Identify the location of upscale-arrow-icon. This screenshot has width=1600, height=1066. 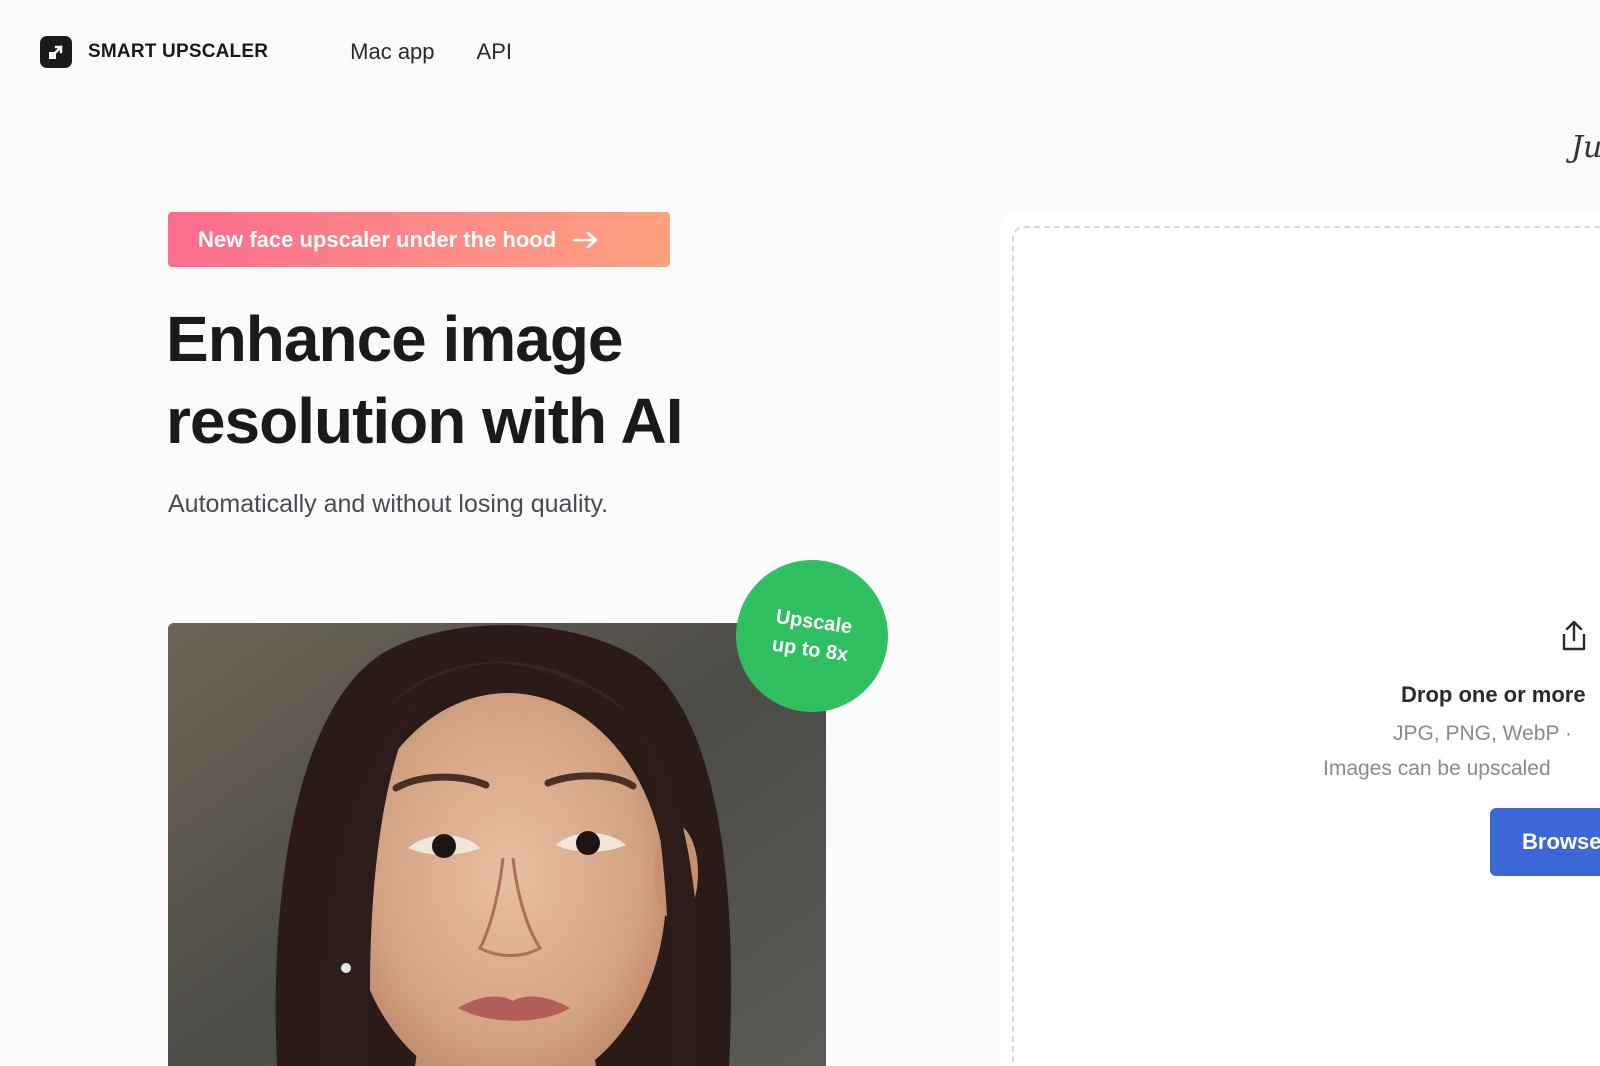
(56, 52).